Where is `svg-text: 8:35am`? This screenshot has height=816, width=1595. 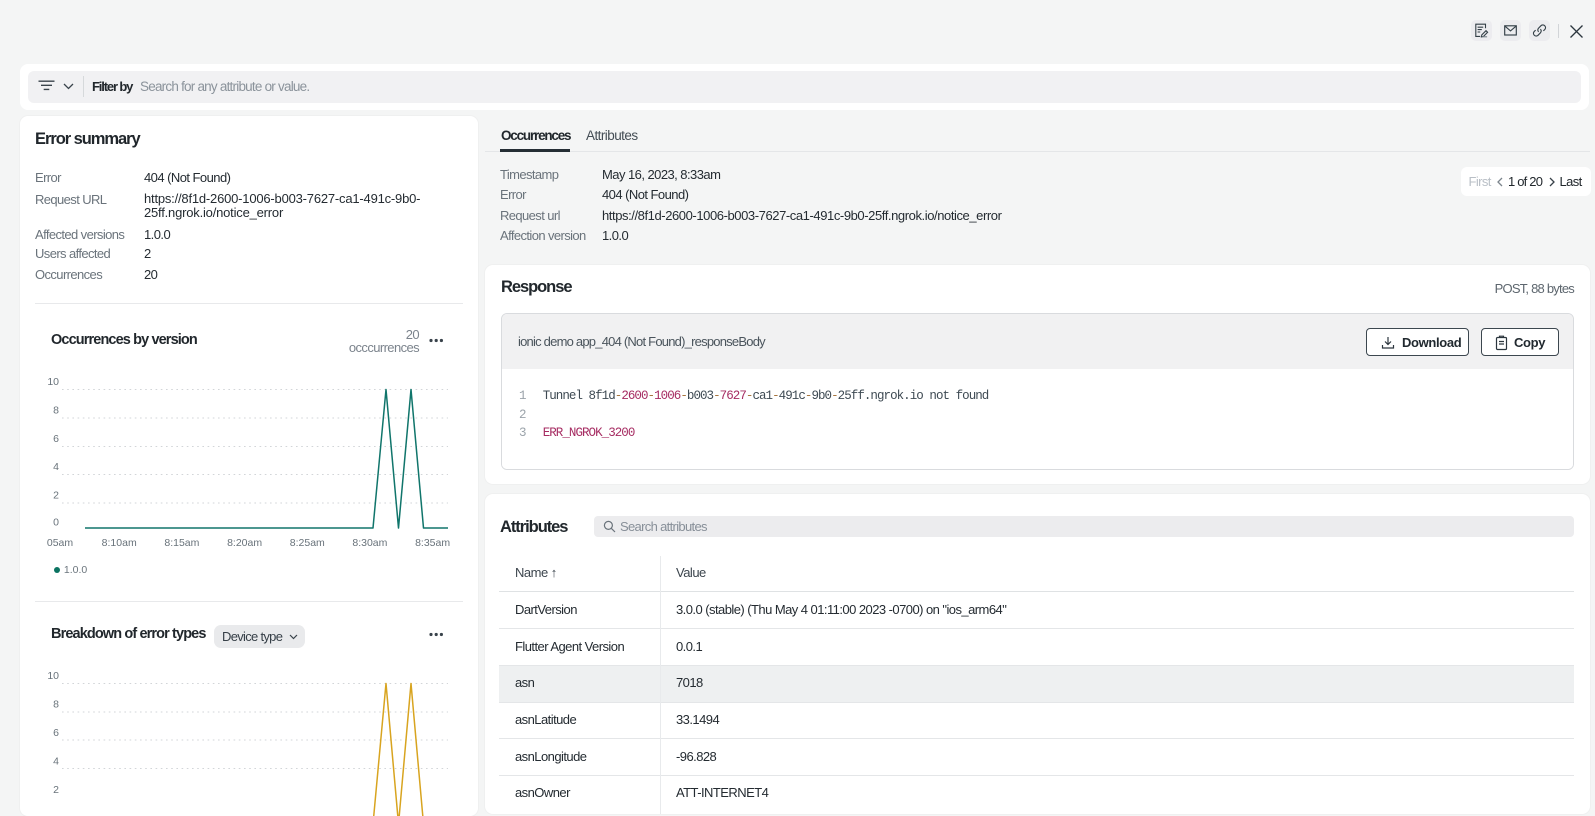
svg-text: 8:35am is located at coordinates (432, 543).